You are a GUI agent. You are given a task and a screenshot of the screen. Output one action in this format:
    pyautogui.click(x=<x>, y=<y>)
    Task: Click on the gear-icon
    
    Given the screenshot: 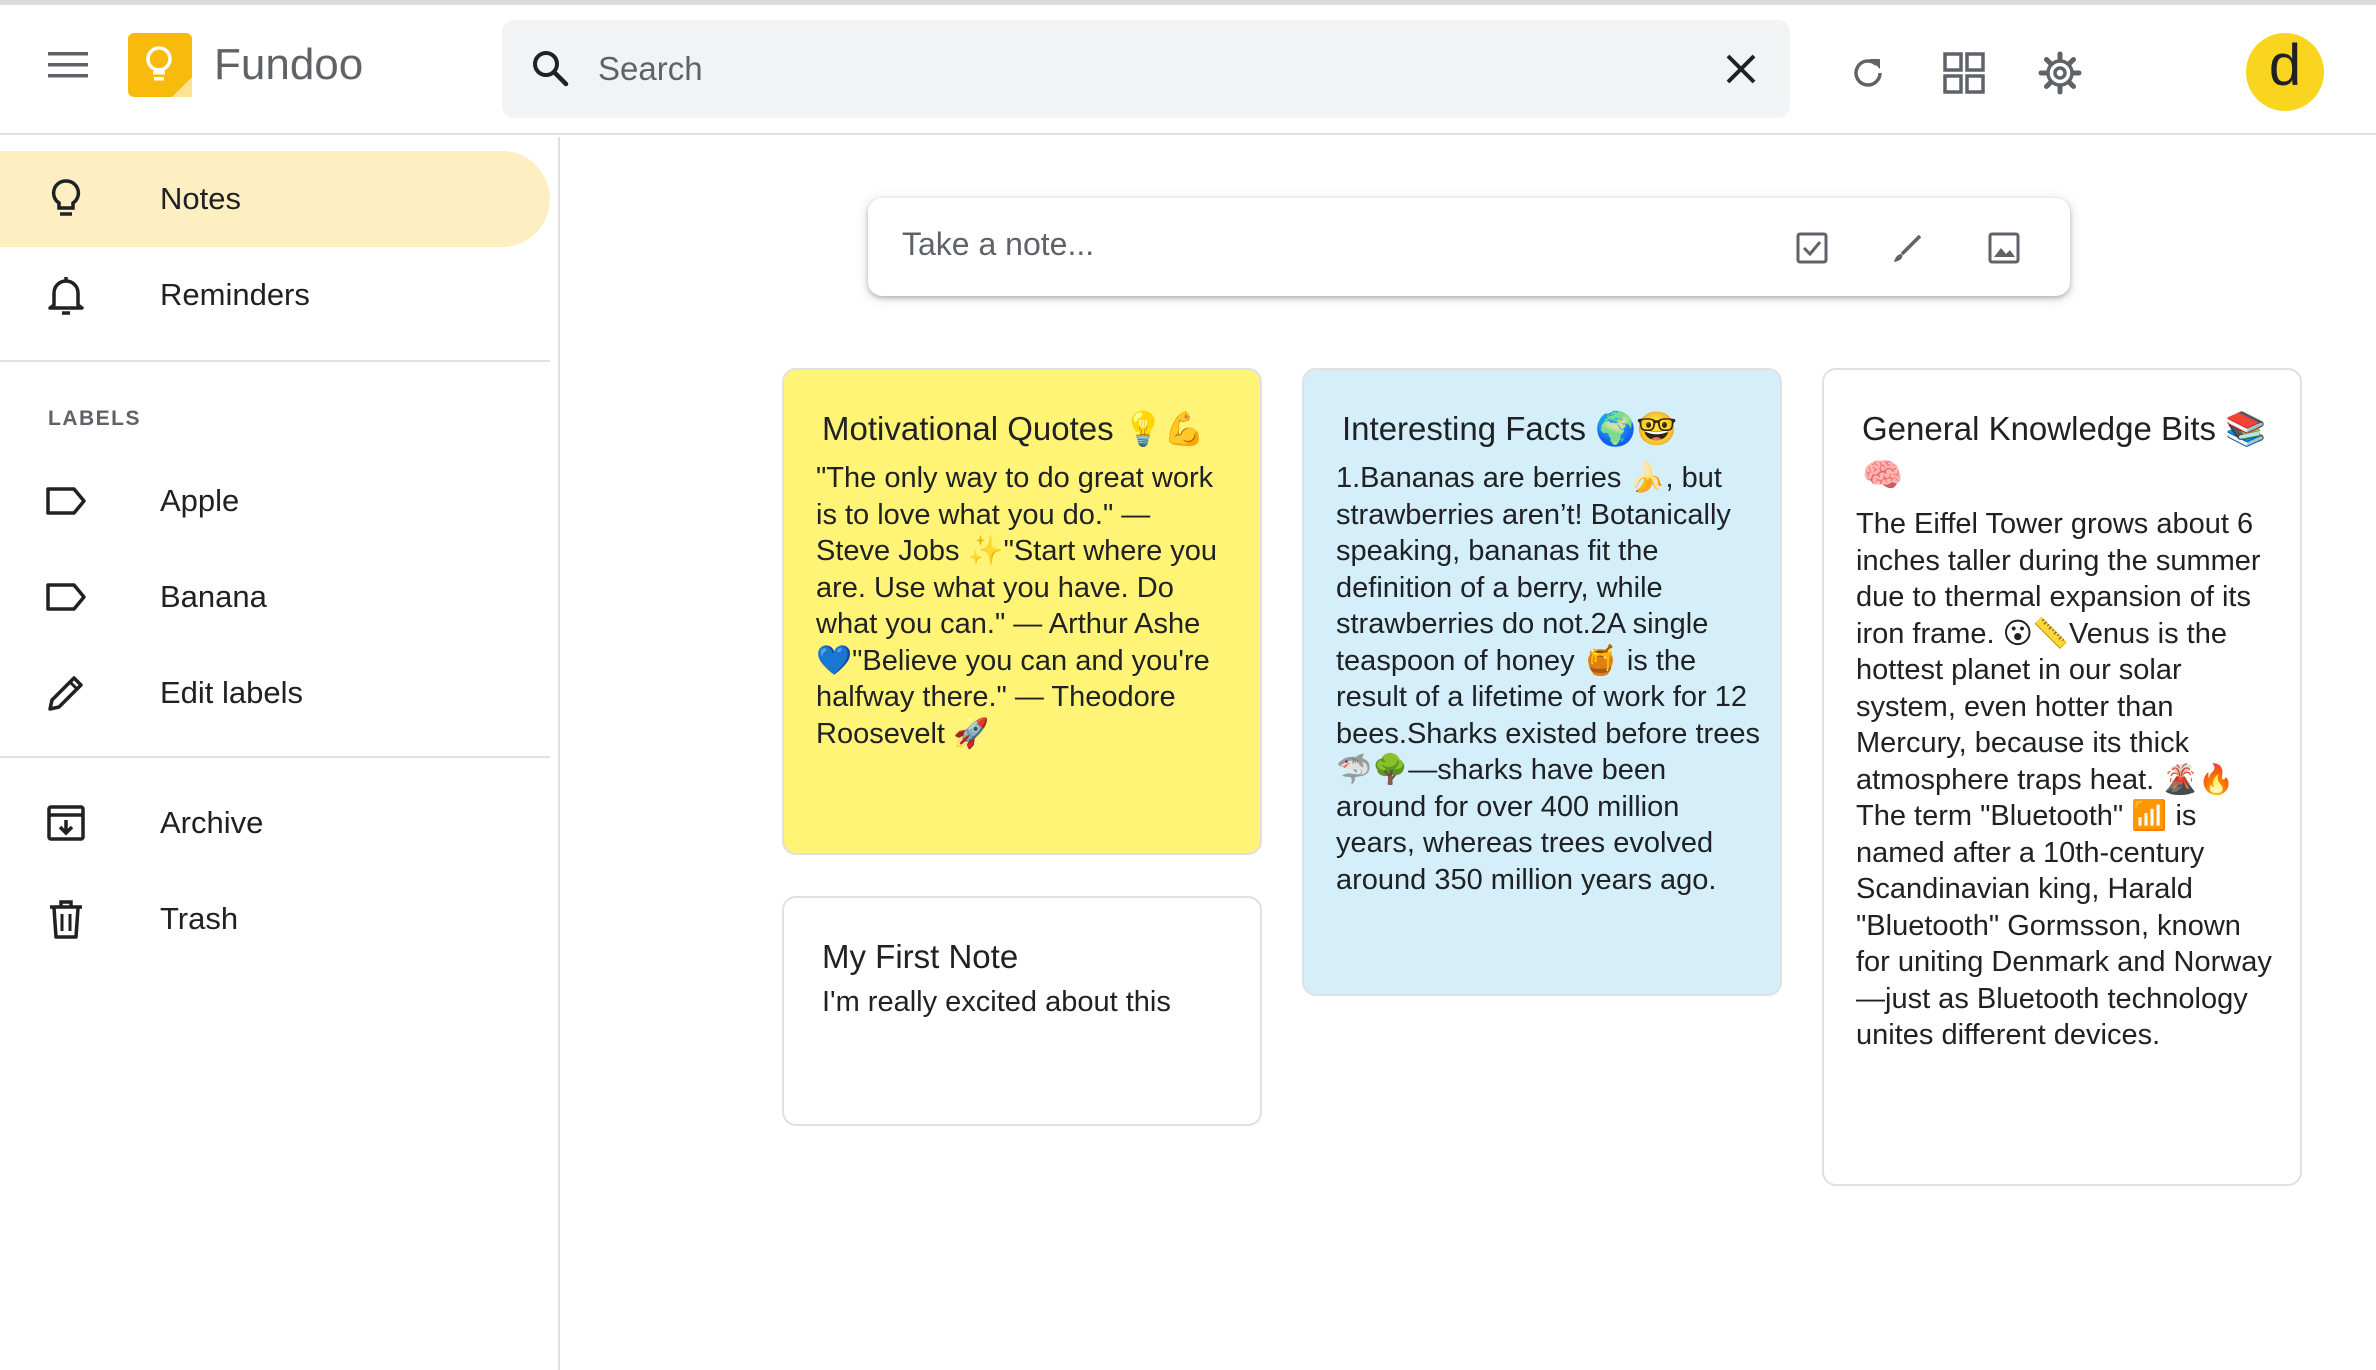 What is the action you would take?
    pyautogui.click(x=2060, y=73)
    